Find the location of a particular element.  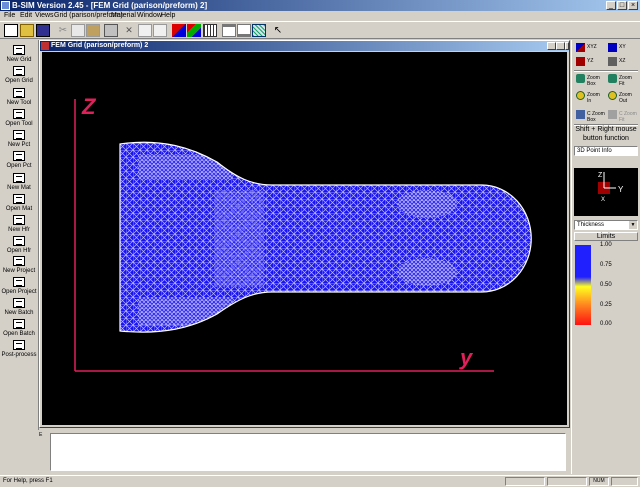

xy-axes-icon: ✕ is located at coordinates (129, 30).